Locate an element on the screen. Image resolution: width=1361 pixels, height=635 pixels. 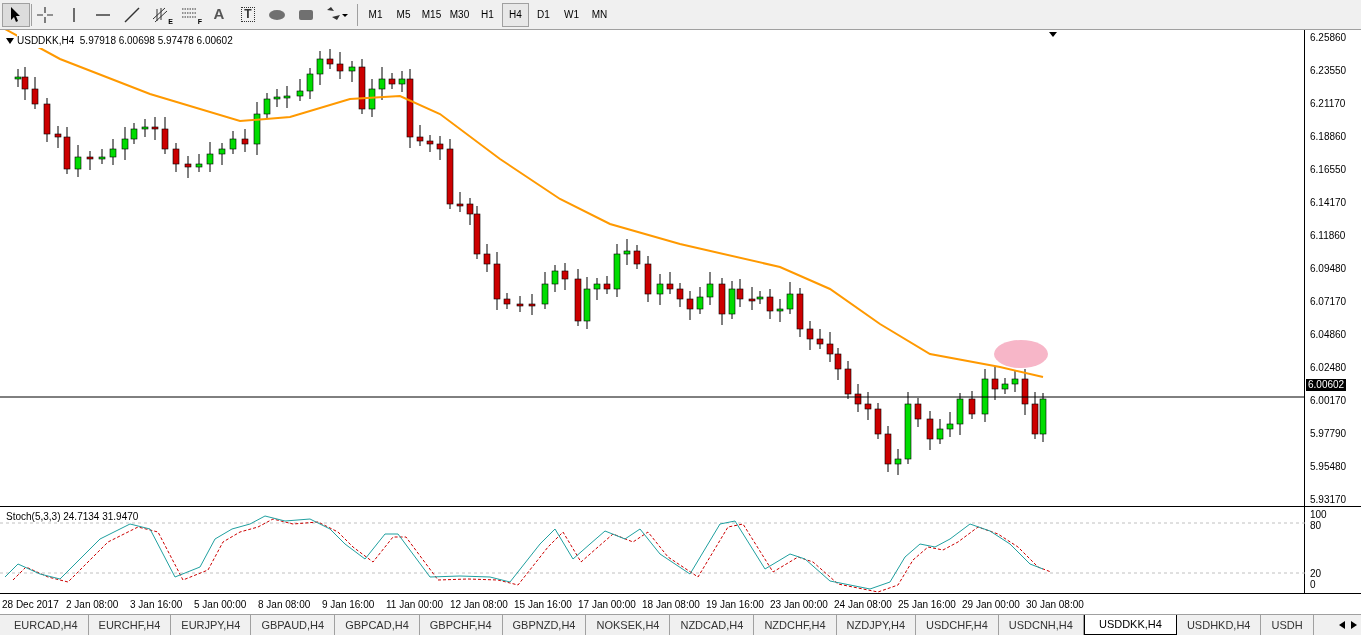
timeframe-button: M15 is located at coordinates (431, 14).